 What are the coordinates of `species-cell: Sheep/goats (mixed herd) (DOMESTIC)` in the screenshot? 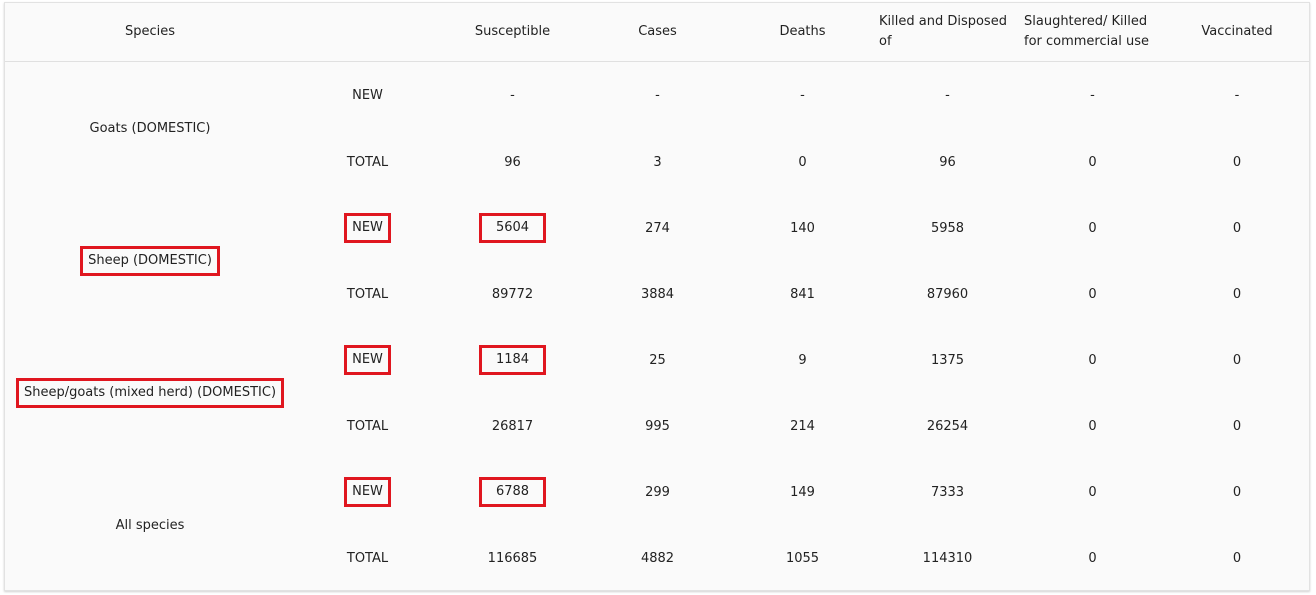 It's located at (150, 393).